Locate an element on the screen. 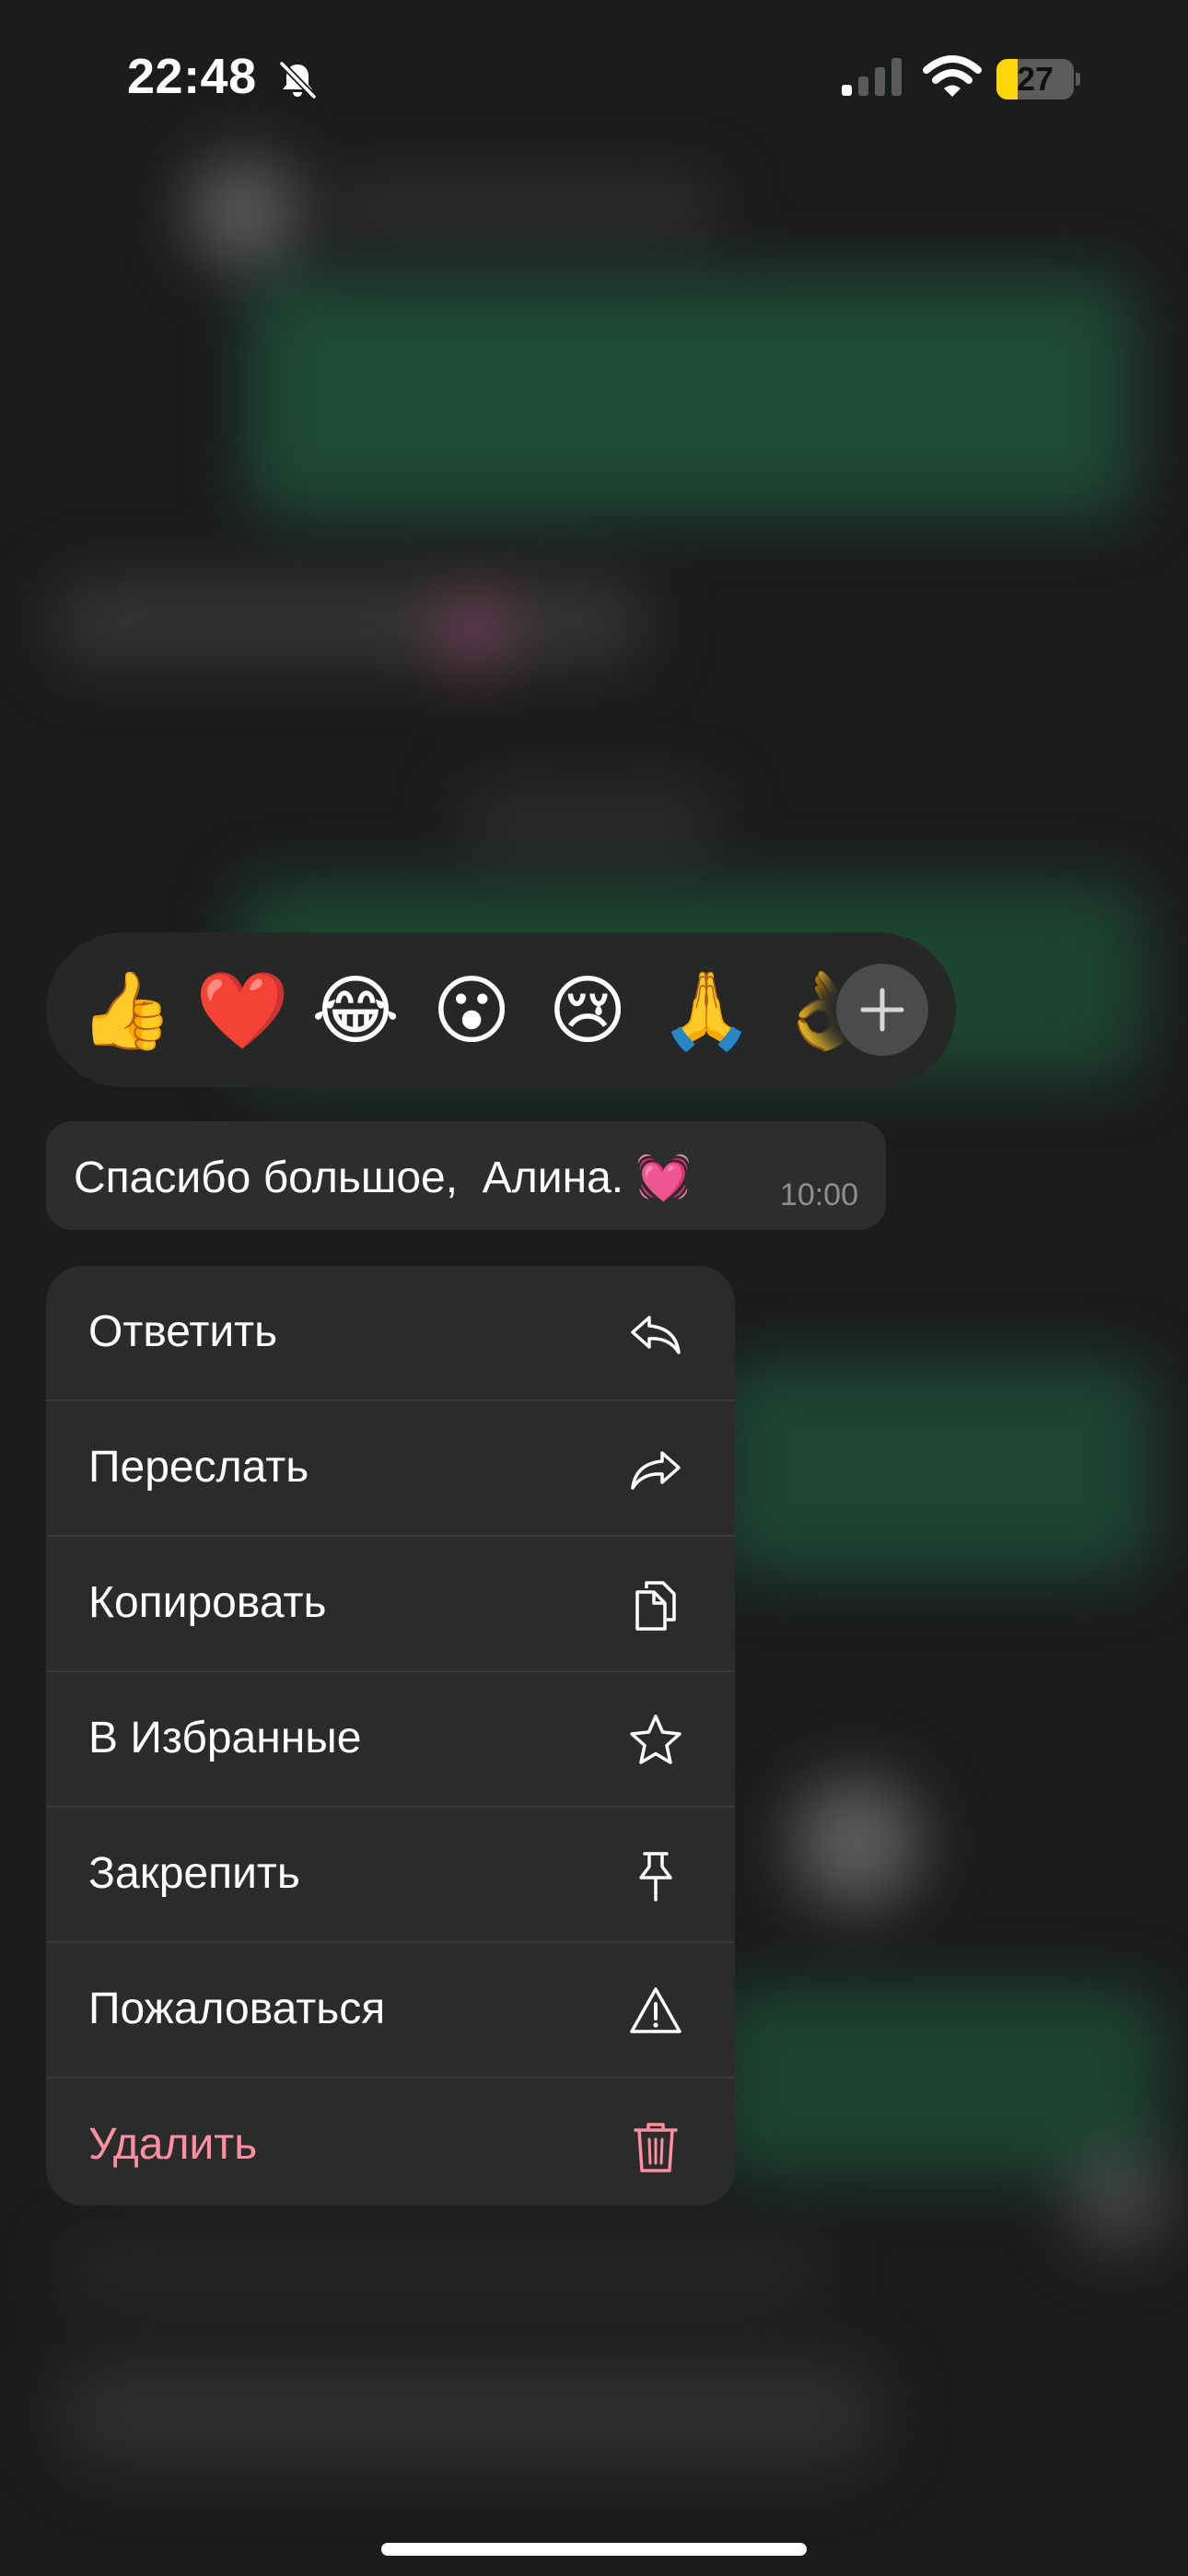  reaction-thumbs-up: 👍 is located at coordinates (126, 1011).